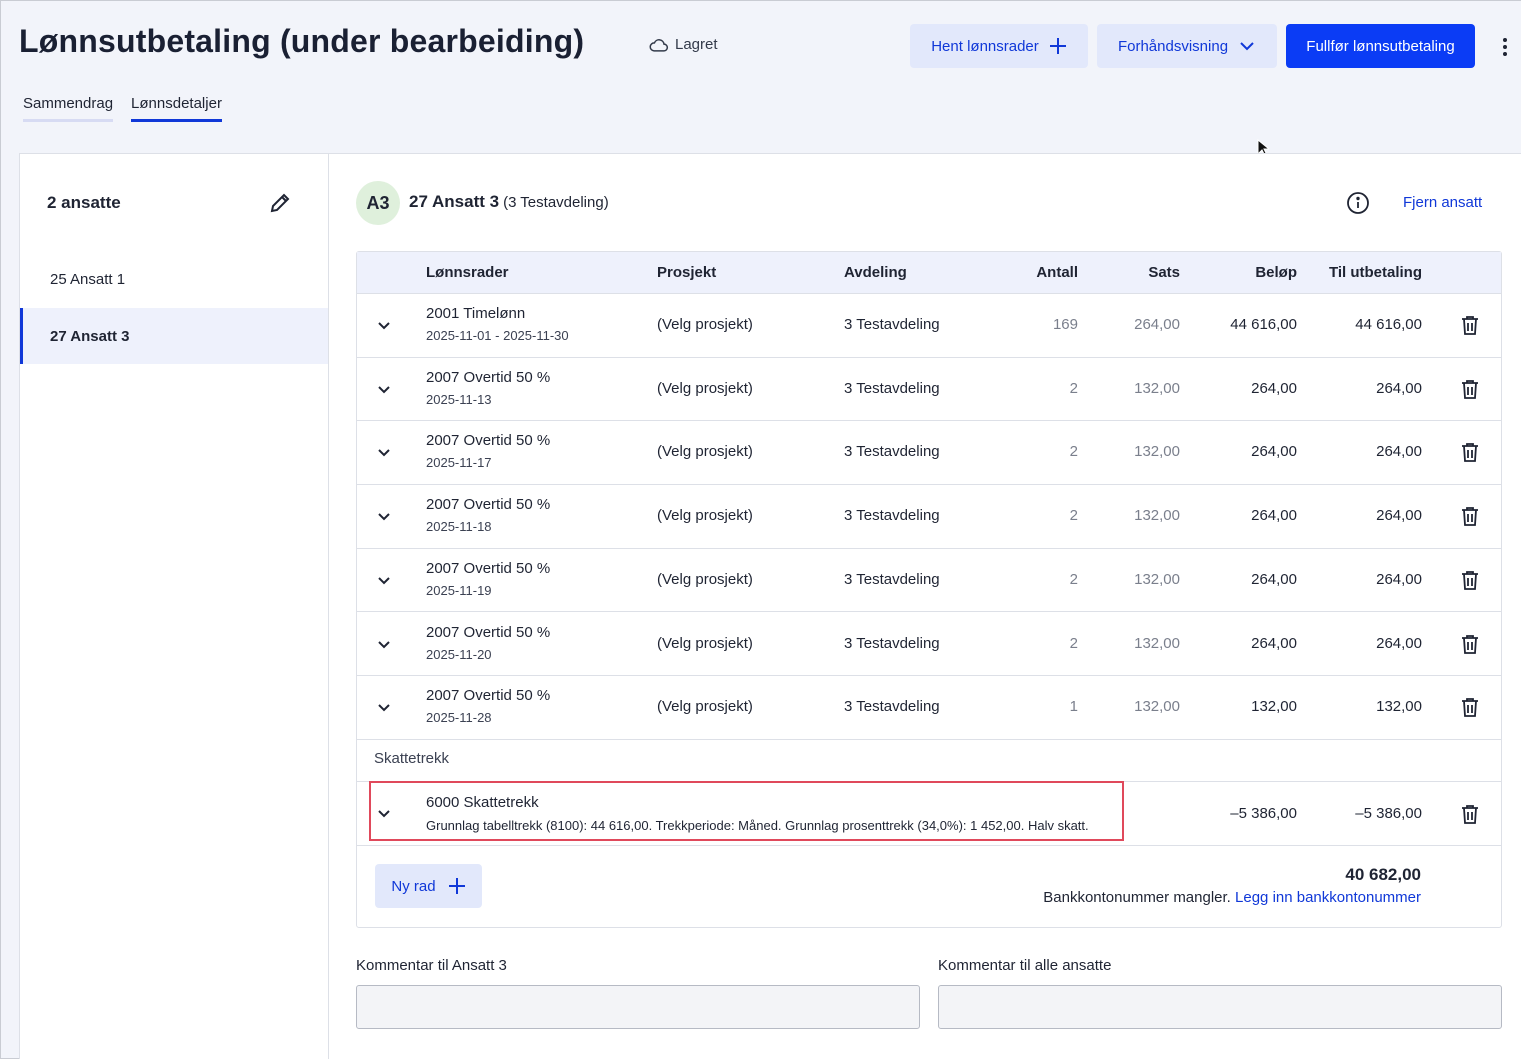 Image resolution: width=1521 pixels, height=1059 pixels. I want to click on more-options-icon, so click(1505, 47).